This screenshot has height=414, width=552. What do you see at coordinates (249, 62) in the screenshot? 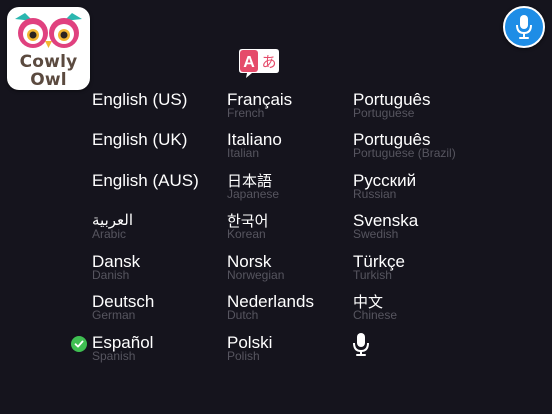
I see `translate-icon-latin: A` at bounding box center [249, 62].